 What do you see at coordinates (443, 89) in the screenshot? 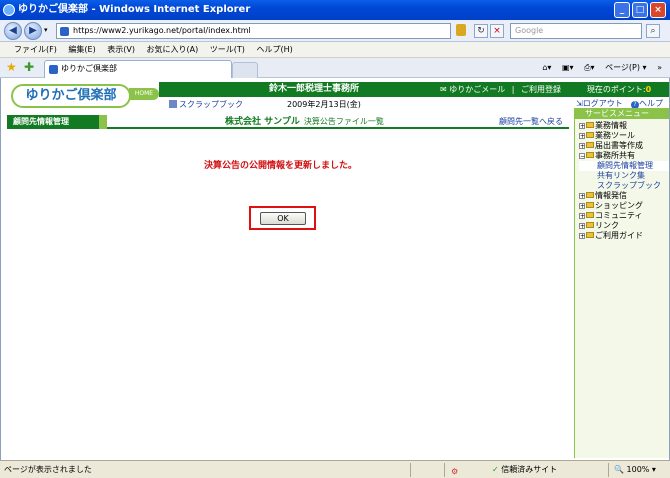
I see `mail-icon: ✉` at bounding box center [443, 89].